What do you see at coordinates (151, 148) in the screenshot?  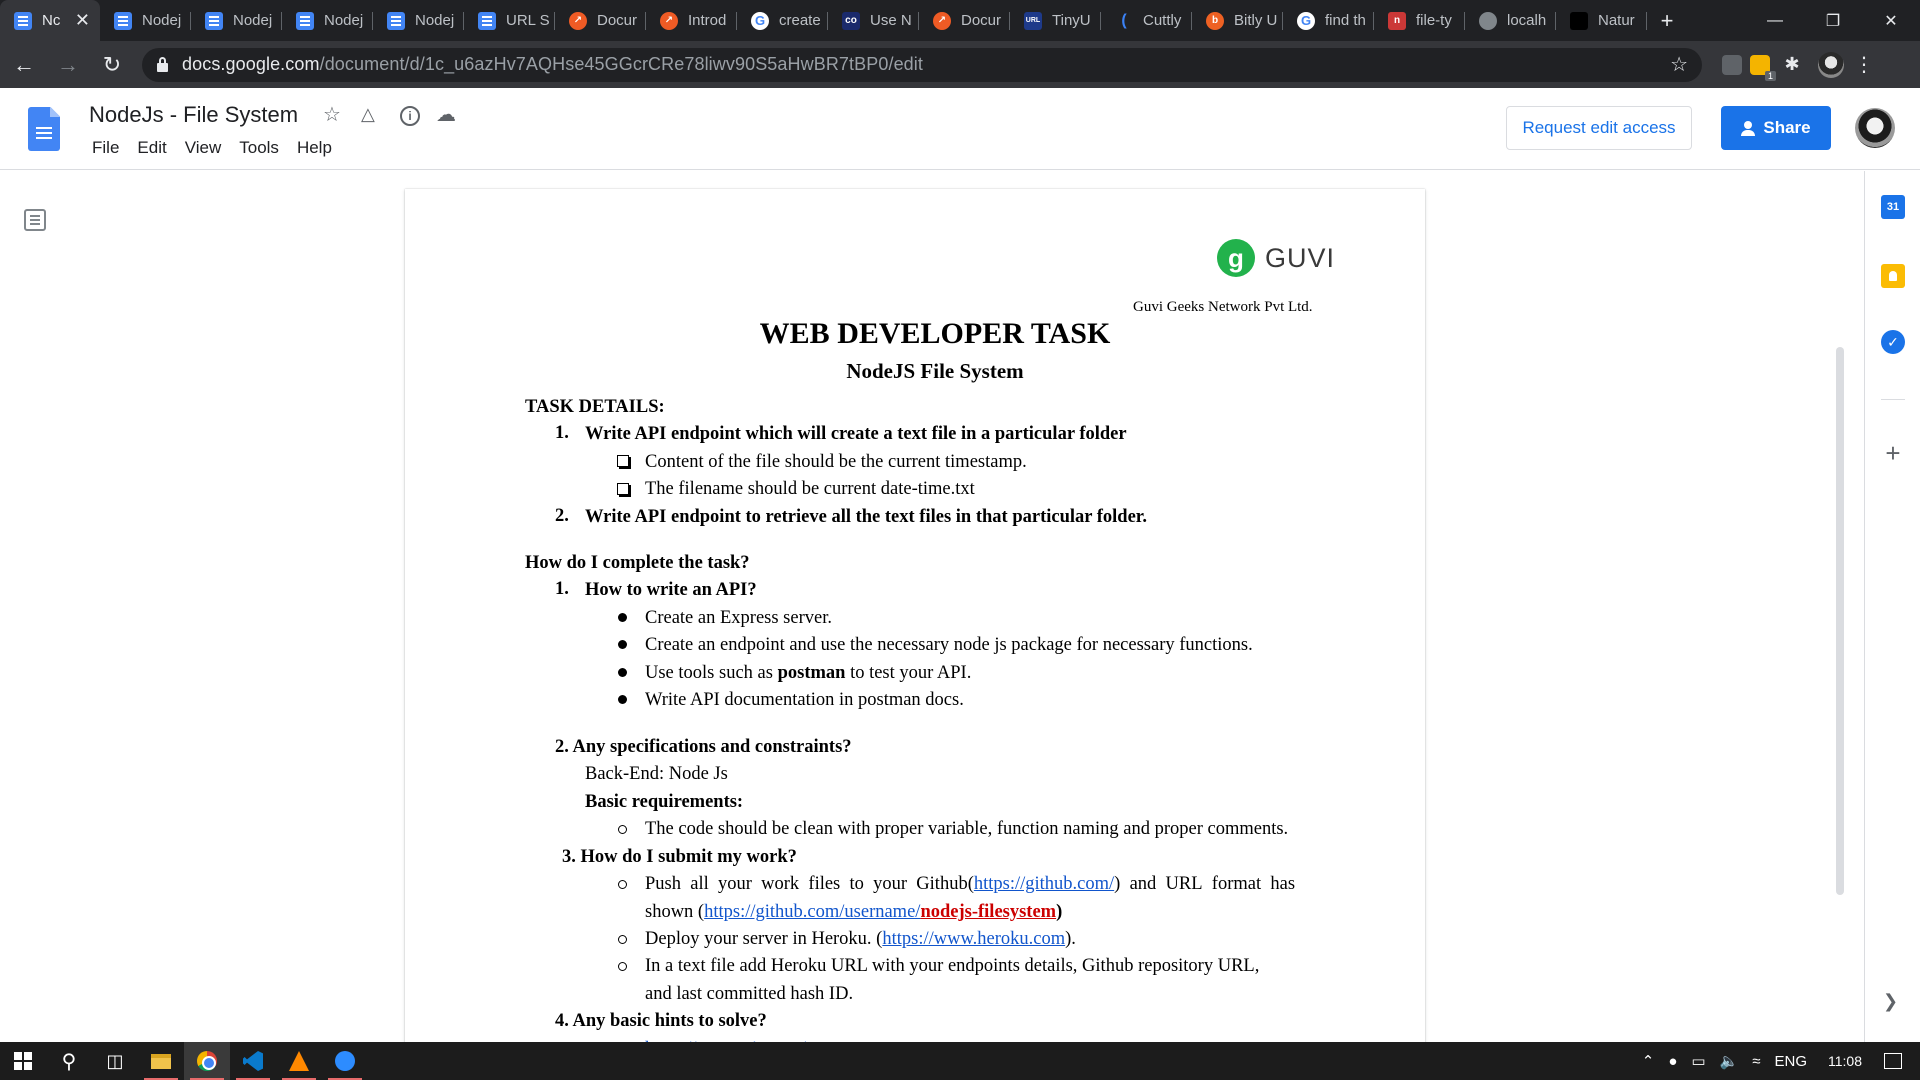 I see `menu-edit: Edit` at bounding box center [151, 148].